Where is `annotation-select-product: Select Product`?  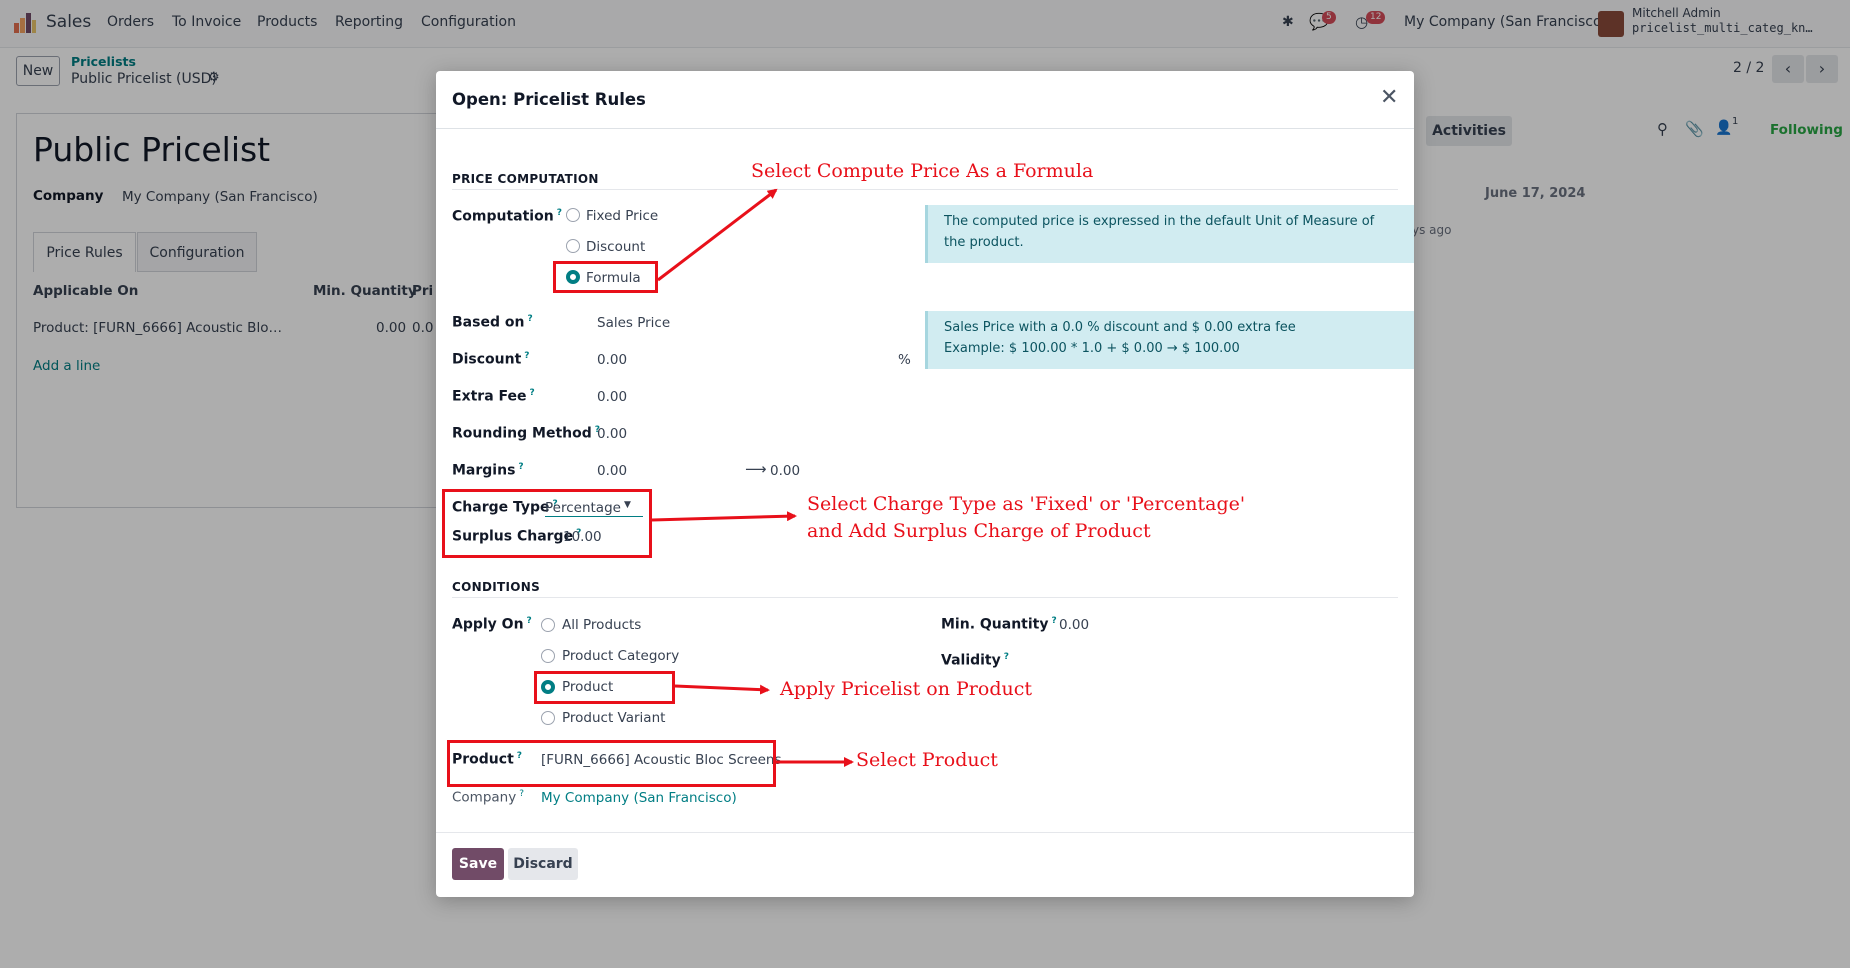 annotation-select-product: Select Product is located at coordinates (927, 760).